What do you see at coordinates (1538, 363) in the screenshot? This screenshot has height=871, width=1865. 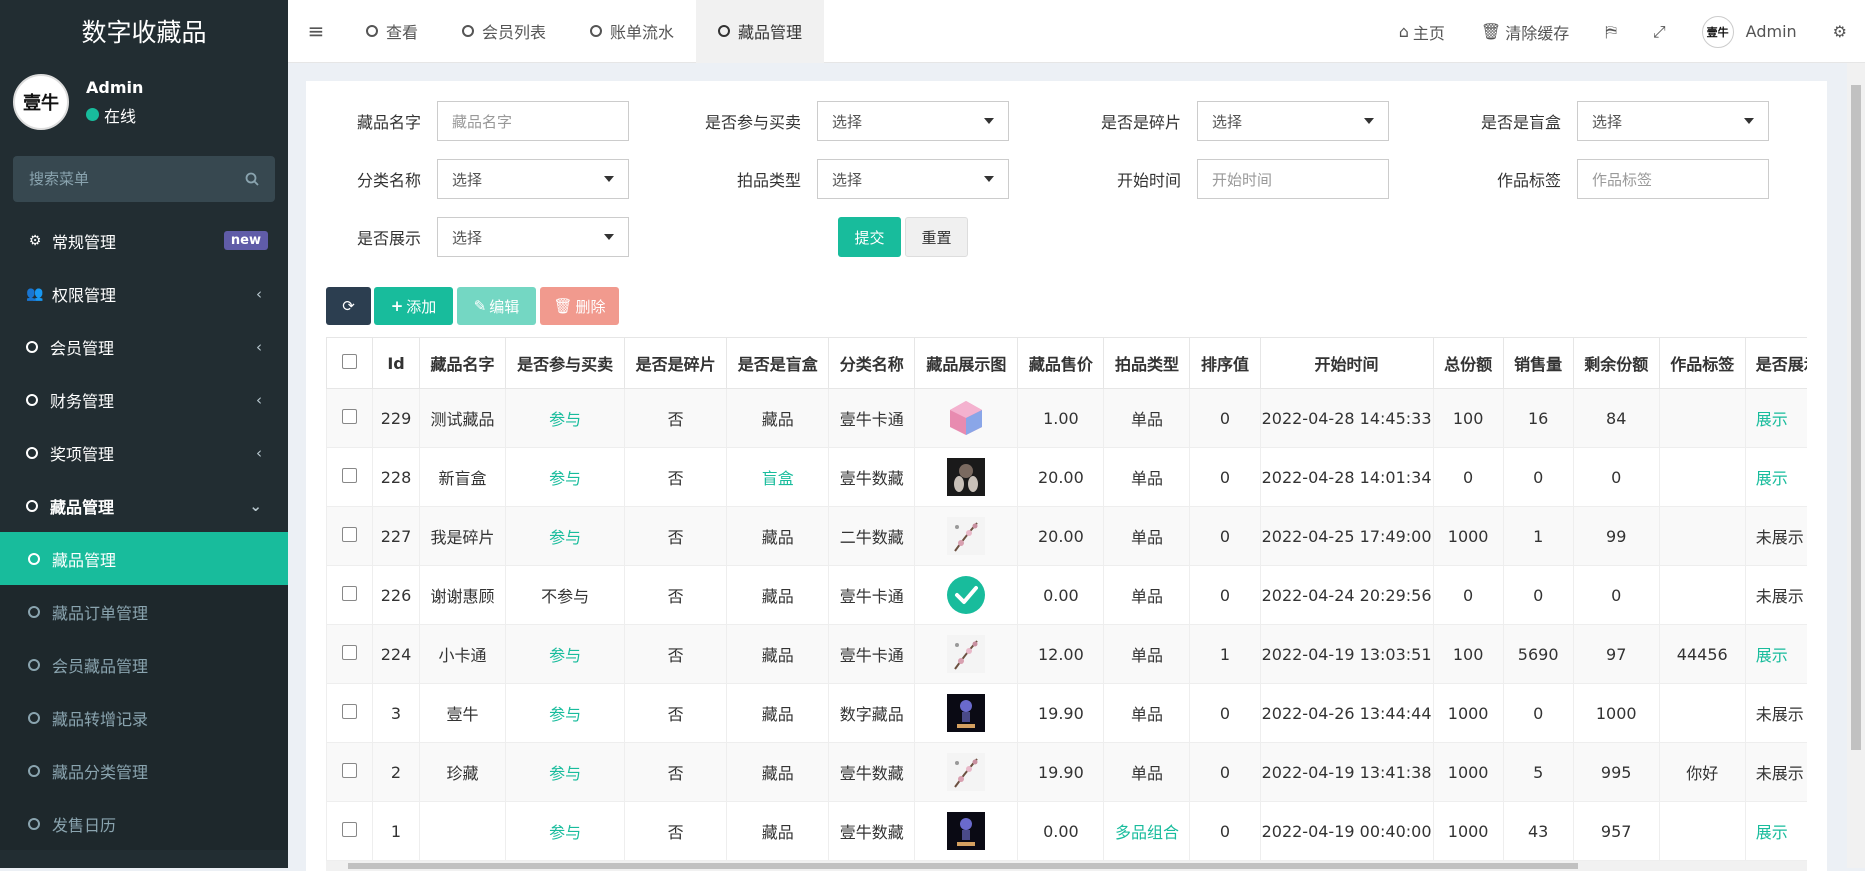 I see `header-sold: 销售量` at bounding box center [1538, 363].